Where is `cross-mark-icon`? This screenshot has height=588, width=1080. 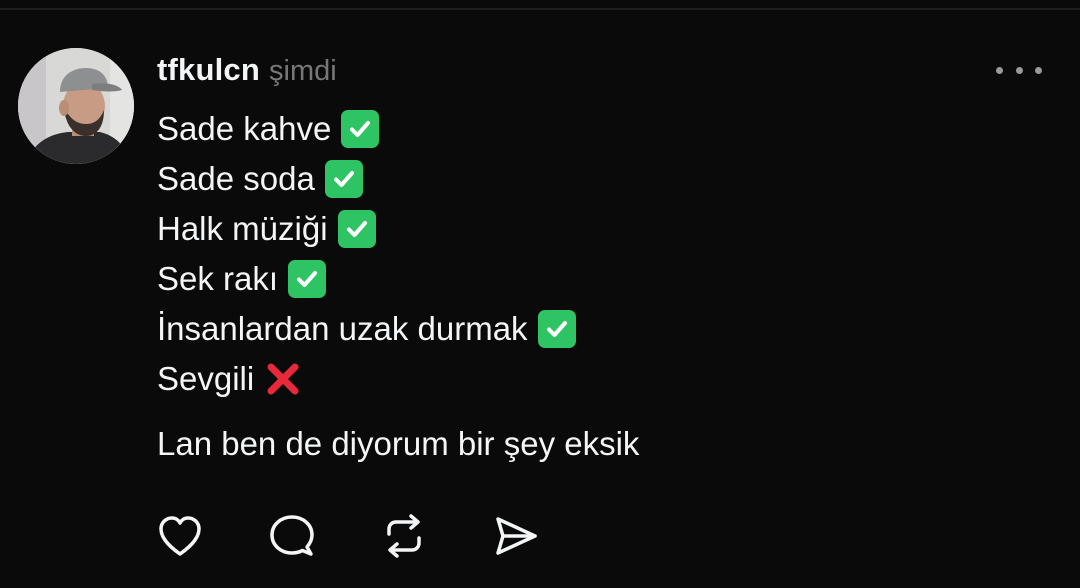
cross-mark-icon is located at coordinates (283, 379).